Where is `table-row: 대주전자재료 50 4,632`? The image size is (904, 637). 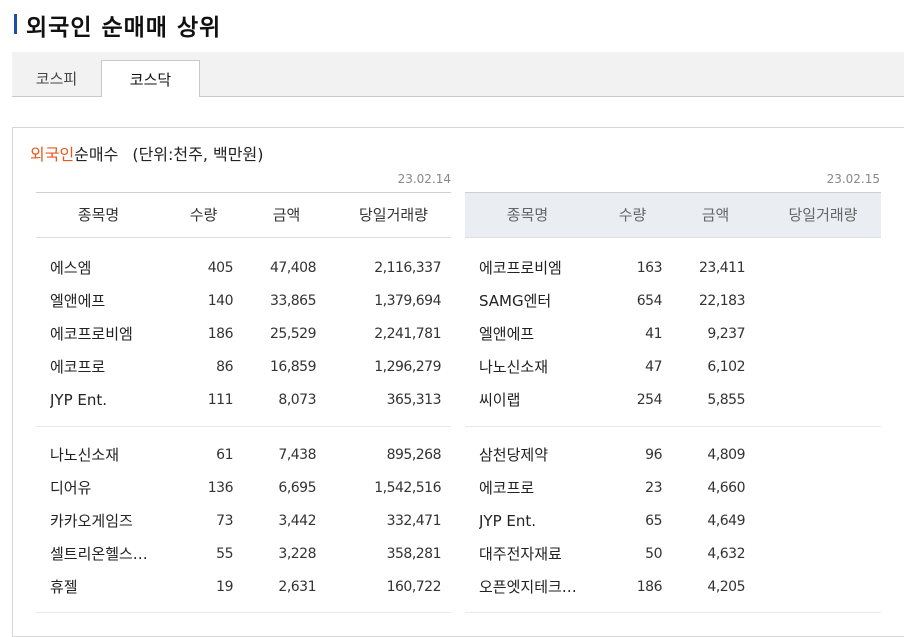 table-row: 대주전자재료 50 4,632 is located at coordinates (672, 554).